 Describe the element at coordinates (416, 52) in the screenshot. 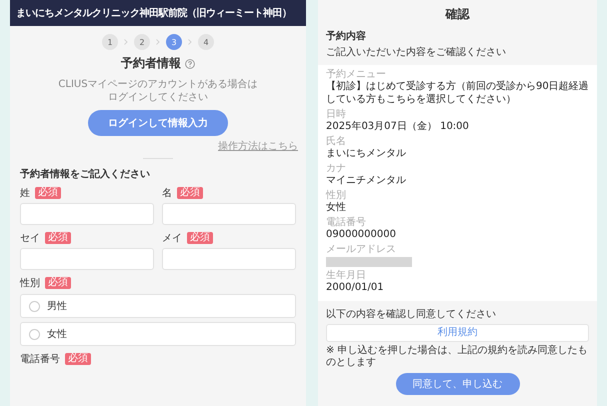

I see `section-subtitle: ご記入いただいた内容をご確認ください` at that location.